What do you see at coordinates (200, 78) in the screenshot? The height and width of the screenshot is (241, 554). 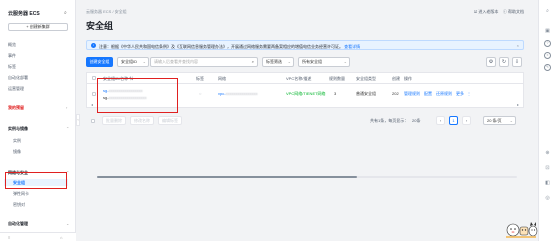 I see `column-header-tag: 标签` at bounding box center [200, 78].